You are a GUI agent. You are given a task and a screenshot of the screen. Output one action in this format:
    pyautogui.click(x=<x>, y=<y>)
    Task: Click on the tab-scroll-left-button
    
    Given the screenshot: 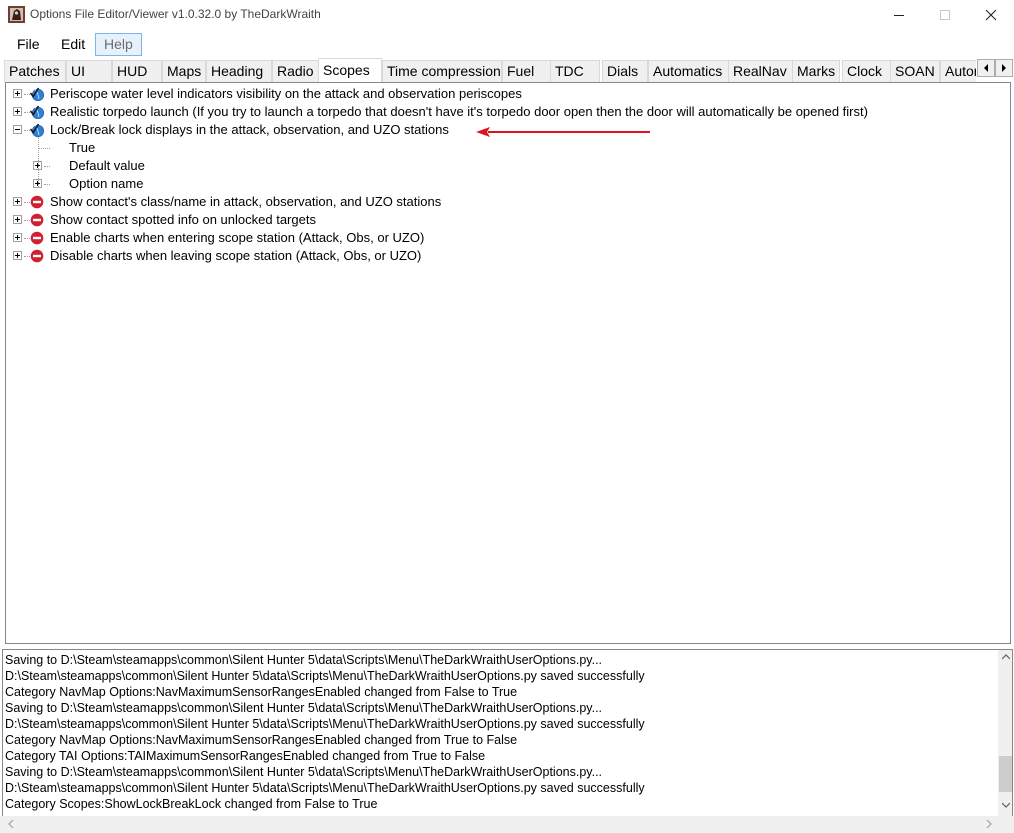 What is the action you would take?
    pyautogui.click(x=986, y=68)
    